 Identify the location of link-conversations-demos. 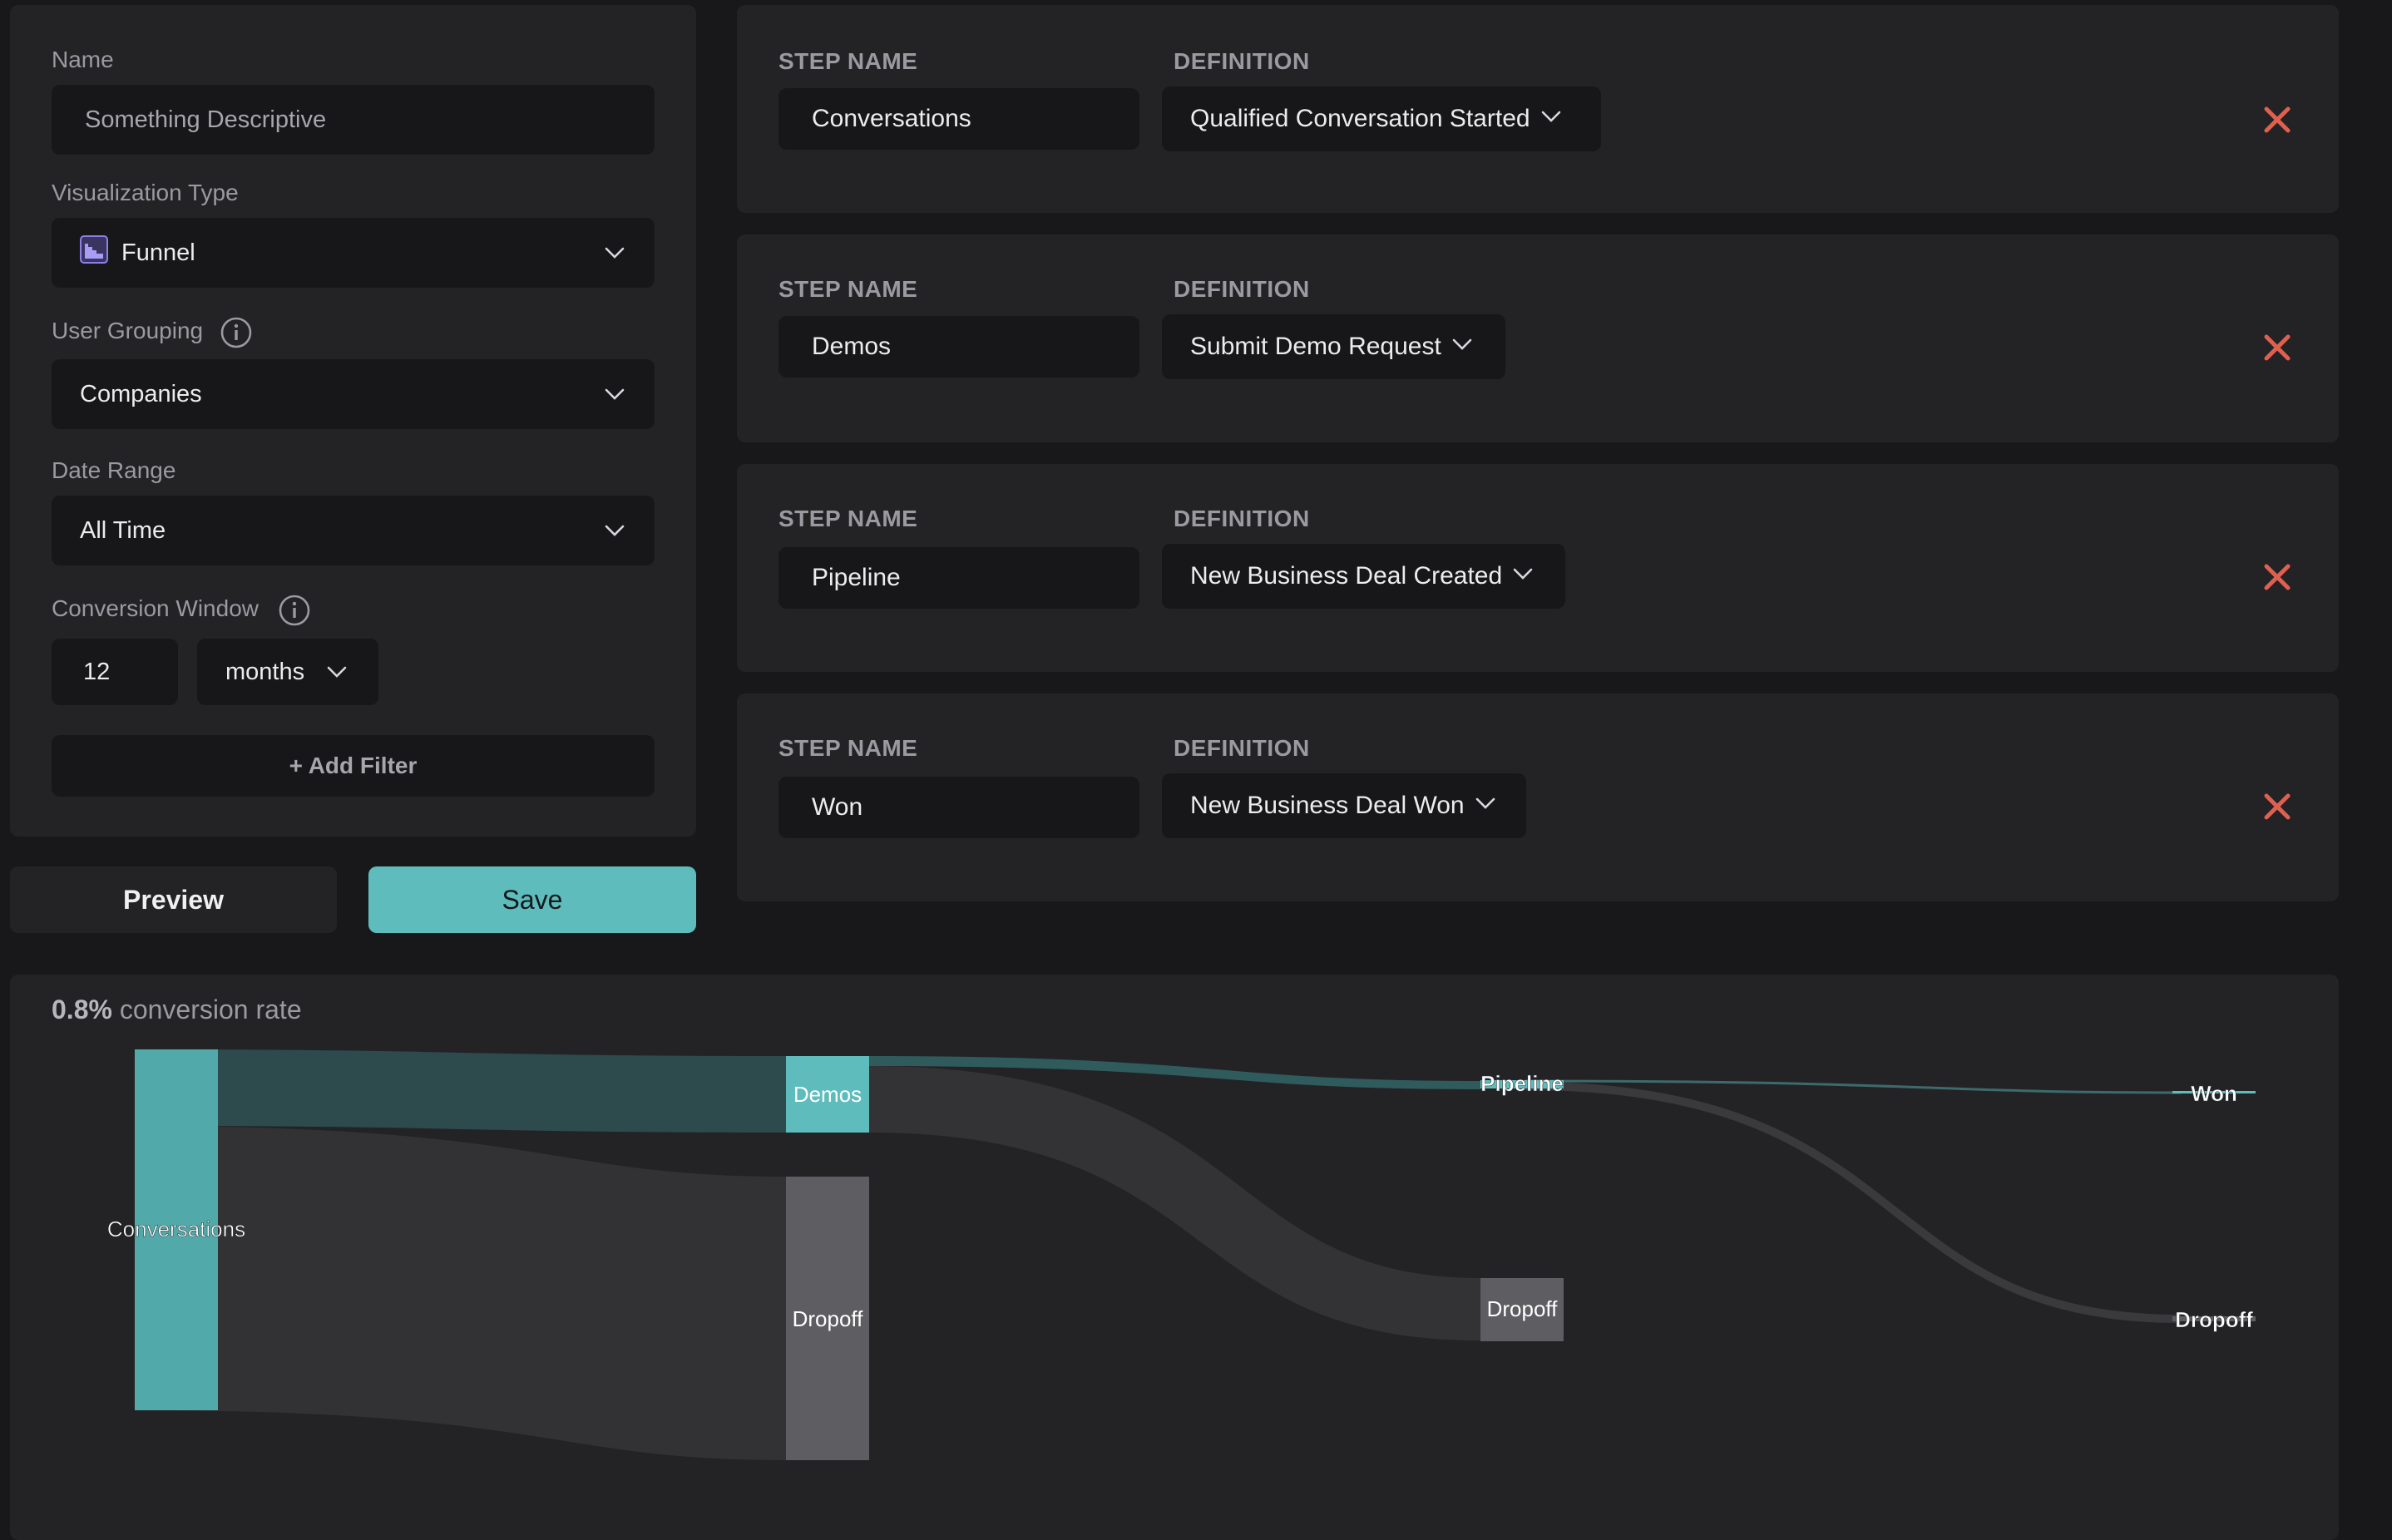
(460, 1091).